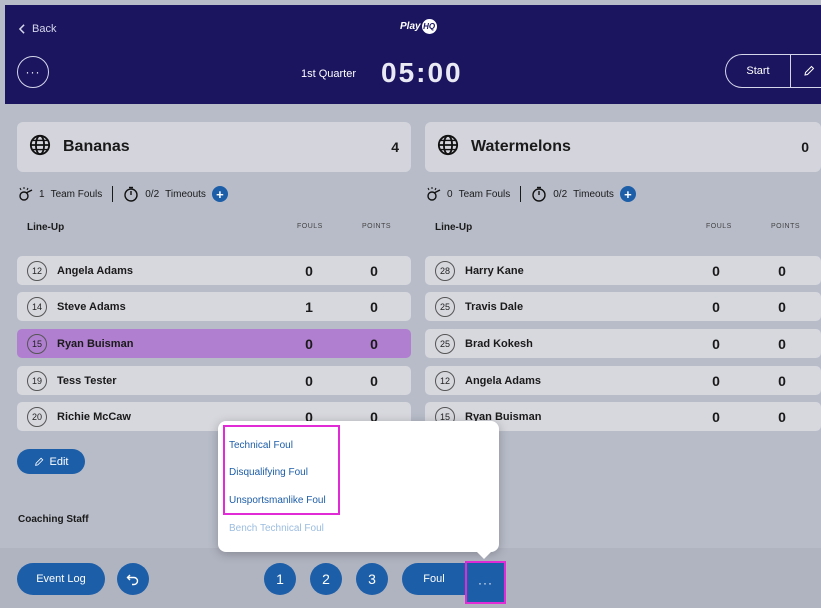 The height and width of the screenshot is (608, 821). I want to click on clock-controls: Start, so click(773, 71).